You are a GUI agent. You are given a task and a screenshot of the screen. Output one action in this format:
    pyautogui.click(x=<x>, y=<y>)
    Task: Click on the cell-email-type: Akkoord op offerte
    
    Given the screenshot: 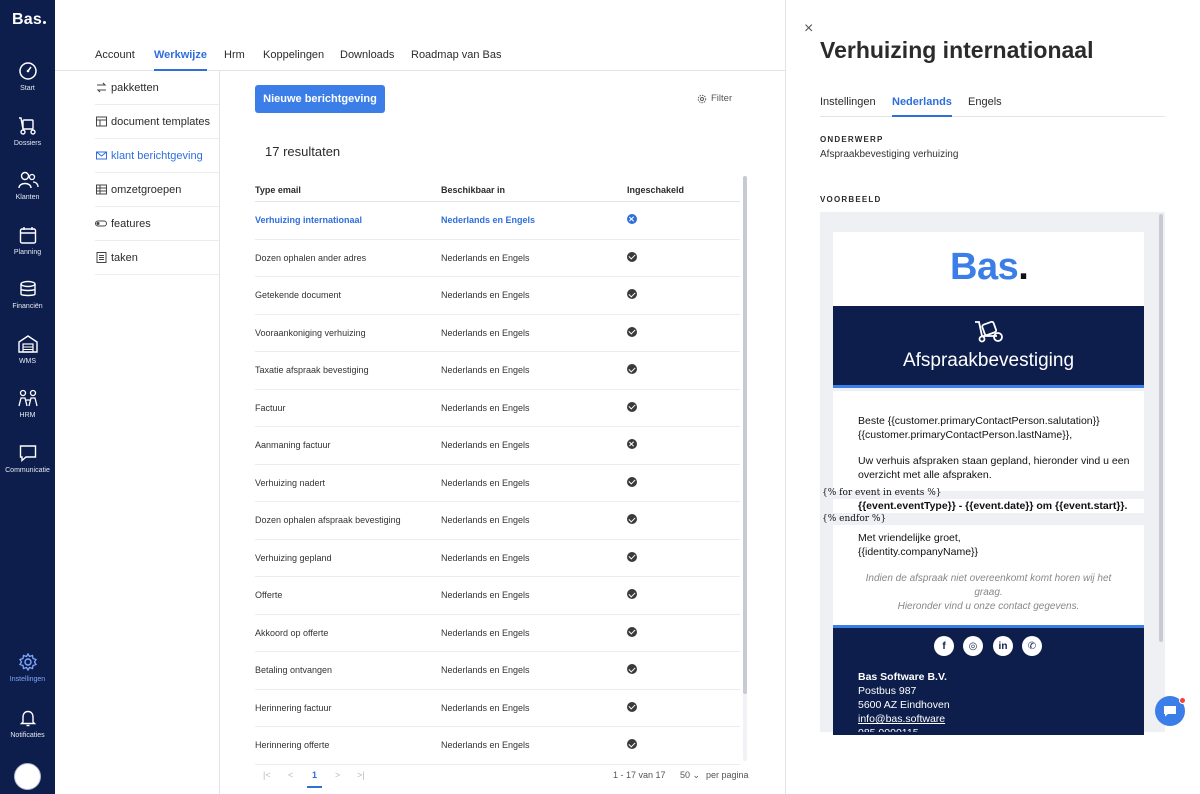 What is the action you would take?
    pyautogui.click(x=348, y=633)
    